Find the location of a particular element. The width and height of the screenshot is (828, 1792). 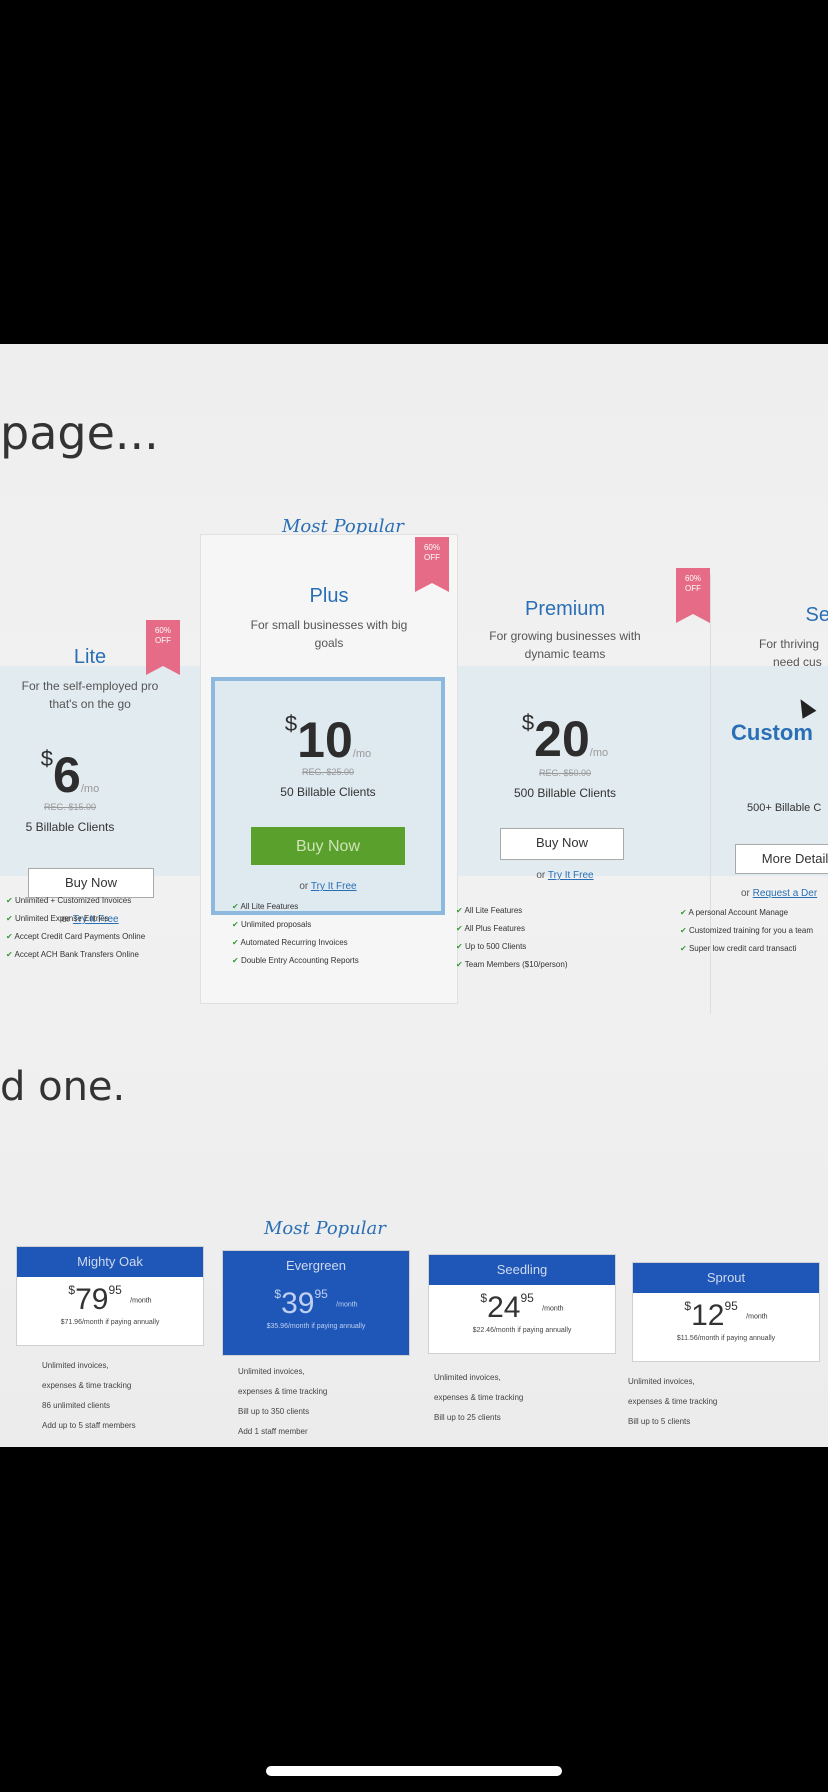

tier-price: $3995 /month is located at coordinates (316, 1304).